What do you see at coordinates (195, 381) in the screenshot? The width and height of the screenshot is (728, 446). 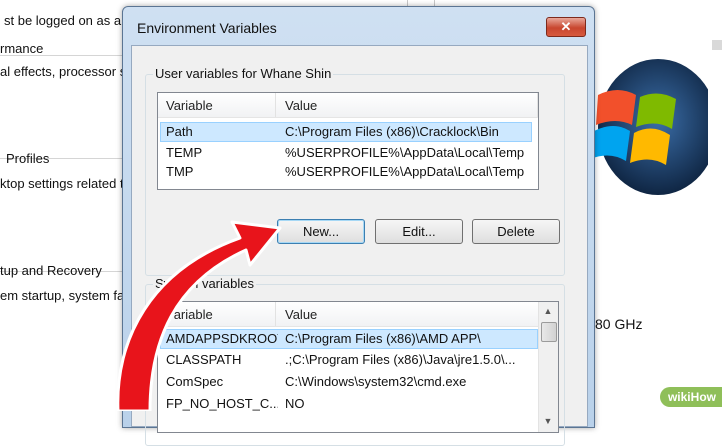 I see `variable-cell: ComSpec` at bounding box center [195, 381].